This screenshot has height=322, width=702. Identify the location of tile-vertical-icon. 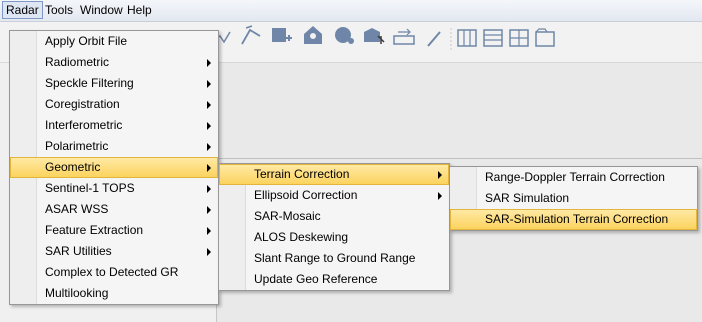
(467, 38).